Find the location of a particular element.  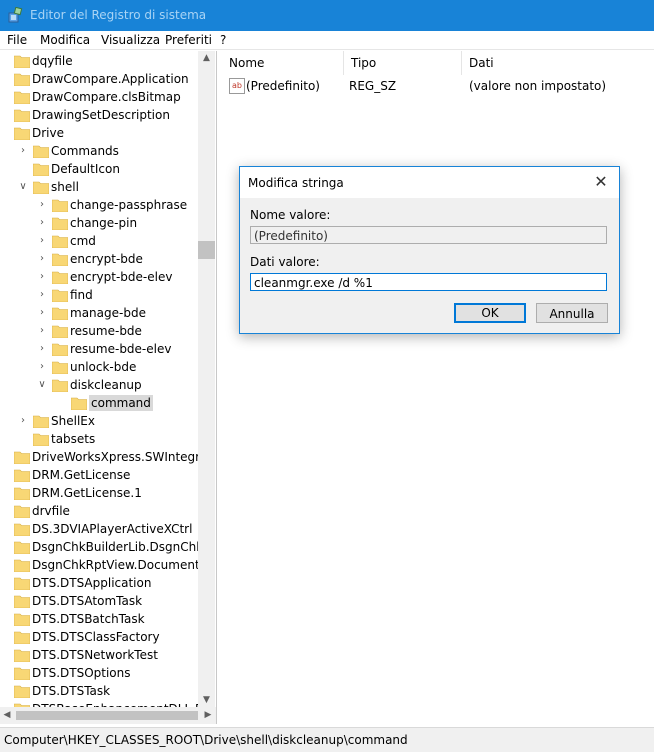

tree-item: › resume-bde is located at coordinates (99, 331).